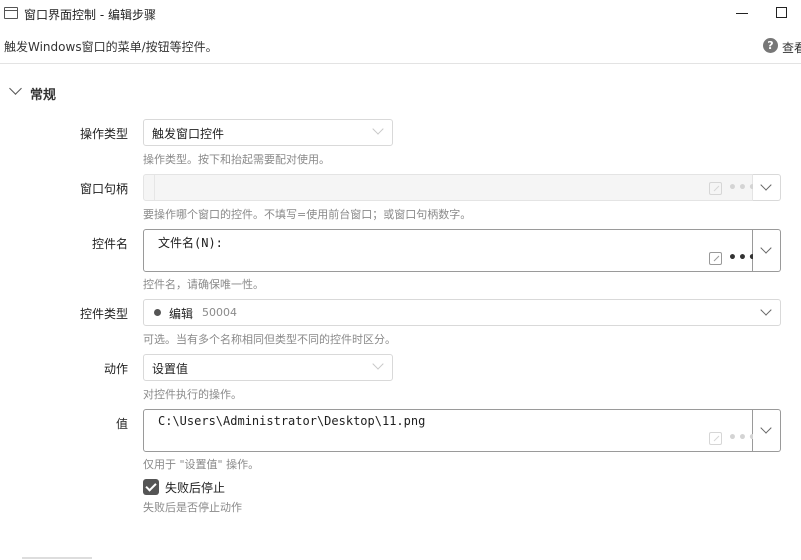  I want to click on action-value: 设置值, so click(170, 369).